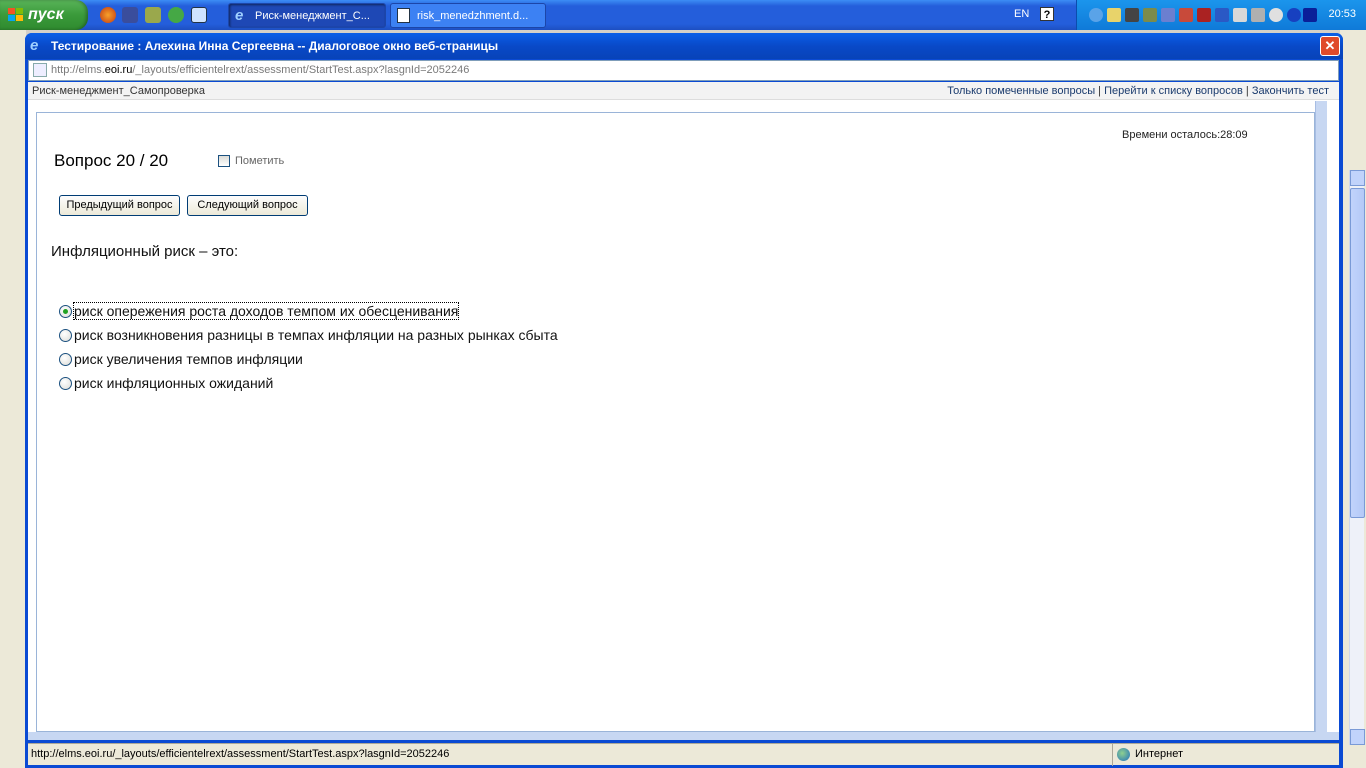  What do you see at coordinates (40, 70) in the screenshot?
I see `page-icon` at bounding box center [40, 70].